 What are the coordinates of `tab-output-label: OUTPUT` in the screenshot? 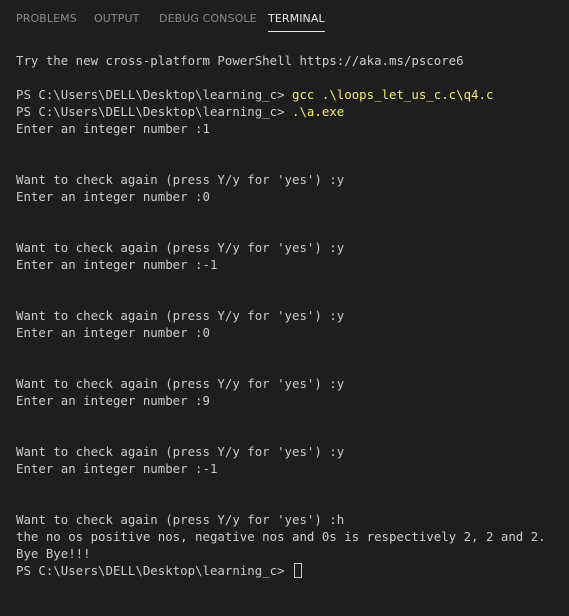 It's located at (117, 18).